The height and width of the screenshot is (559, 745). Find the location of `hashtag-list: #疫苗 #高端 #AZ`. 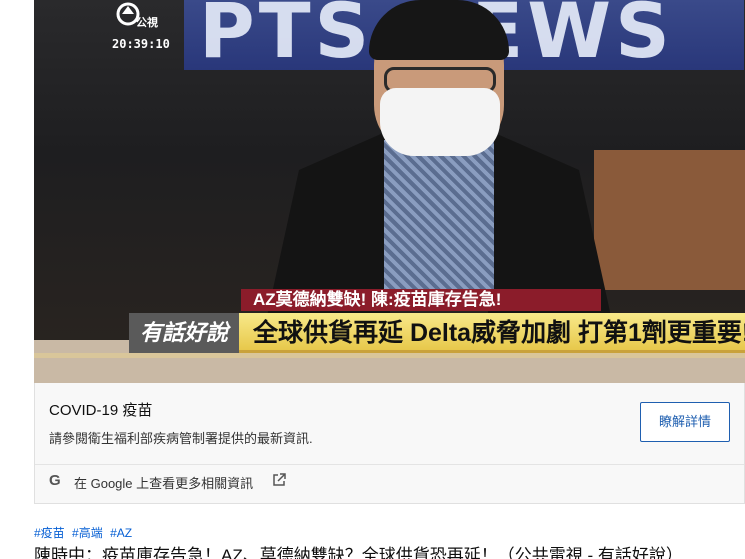

hashtag-list: #疫苗 #高端 #AZ is located at coordinates (85, 532).